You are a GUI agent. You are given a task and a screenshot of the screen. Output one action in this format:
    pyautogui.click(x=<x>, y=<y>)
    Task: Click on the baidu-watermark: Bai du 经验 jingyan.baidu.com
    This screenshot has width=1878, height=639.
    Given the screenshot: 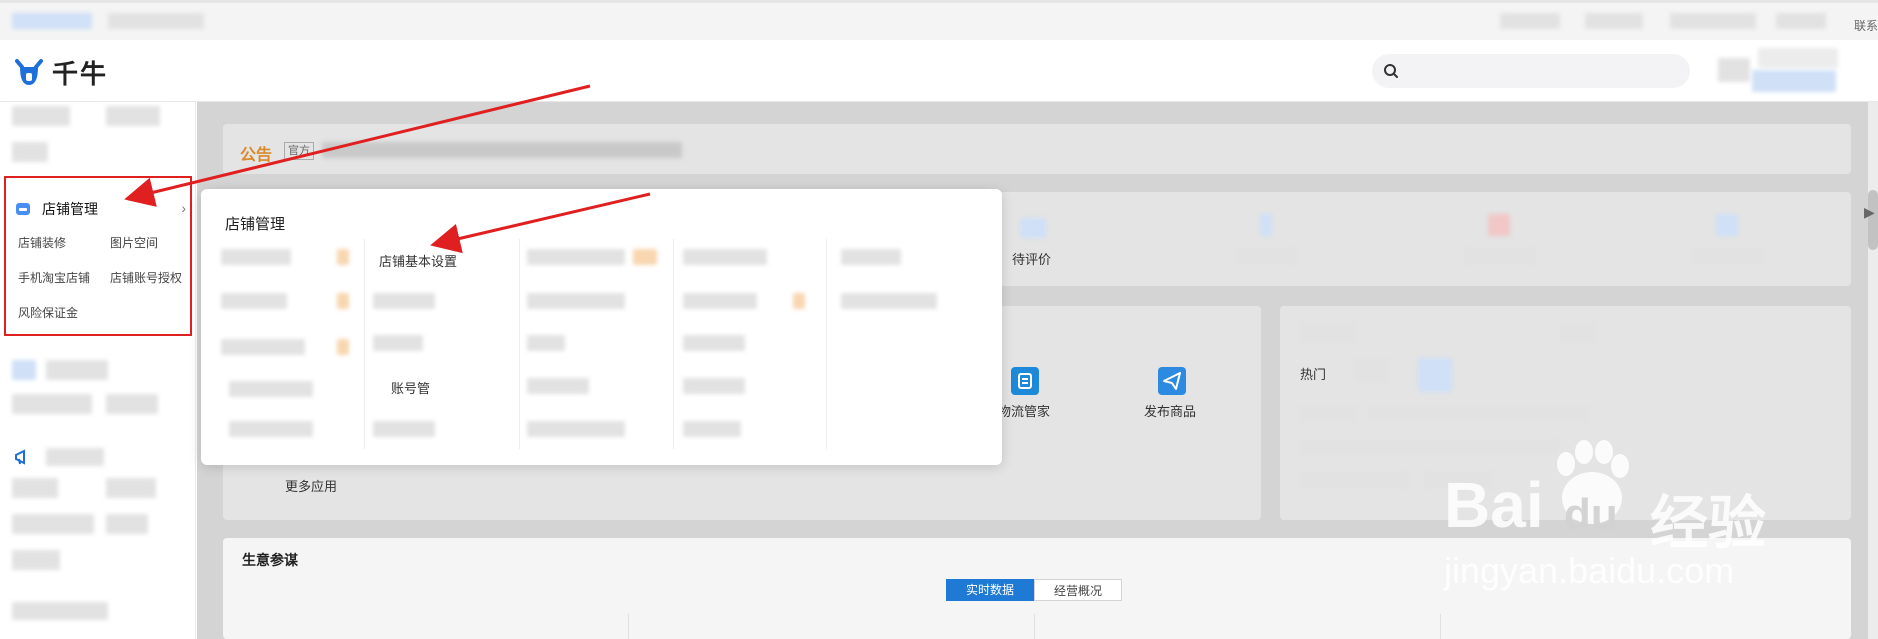 What is the action you would take?
    pyautogui.click(x=1625, y=515)
    